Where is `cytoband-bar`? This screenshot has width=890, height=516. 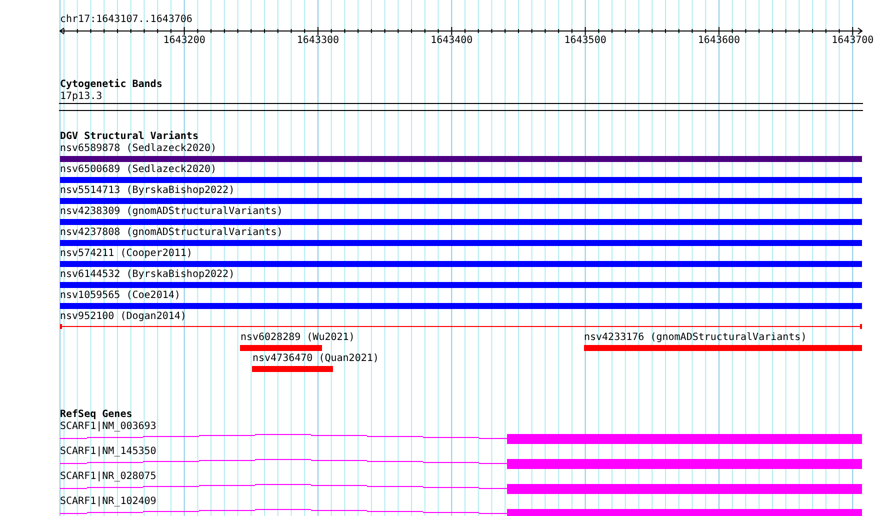
cytoband-bar is located at coordinates (461, 107).